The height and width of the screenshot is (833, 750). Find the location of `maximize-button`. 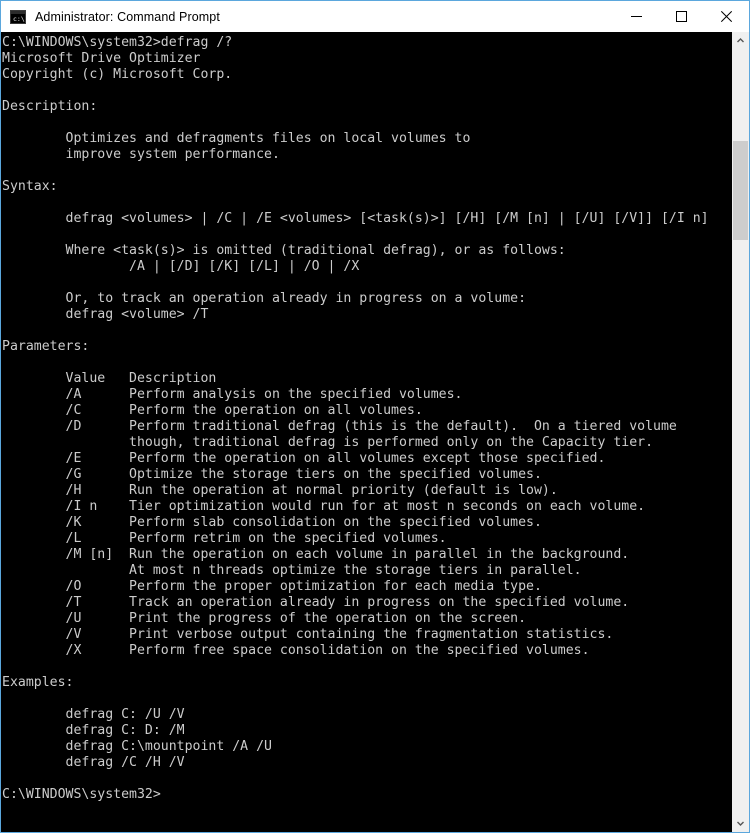

maximize-button is located at coordinates (681, 16).